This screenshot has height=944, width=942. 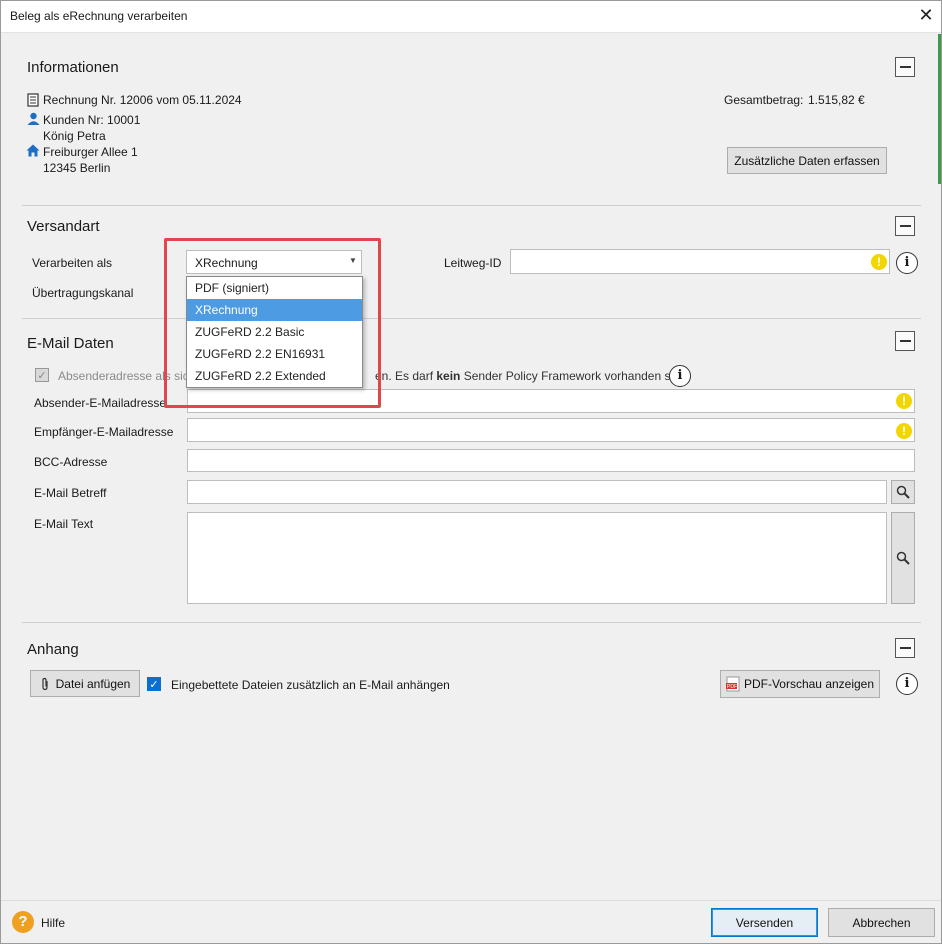 I want to click on street: Freiburger Allee 1, so click(x=90, y=152).